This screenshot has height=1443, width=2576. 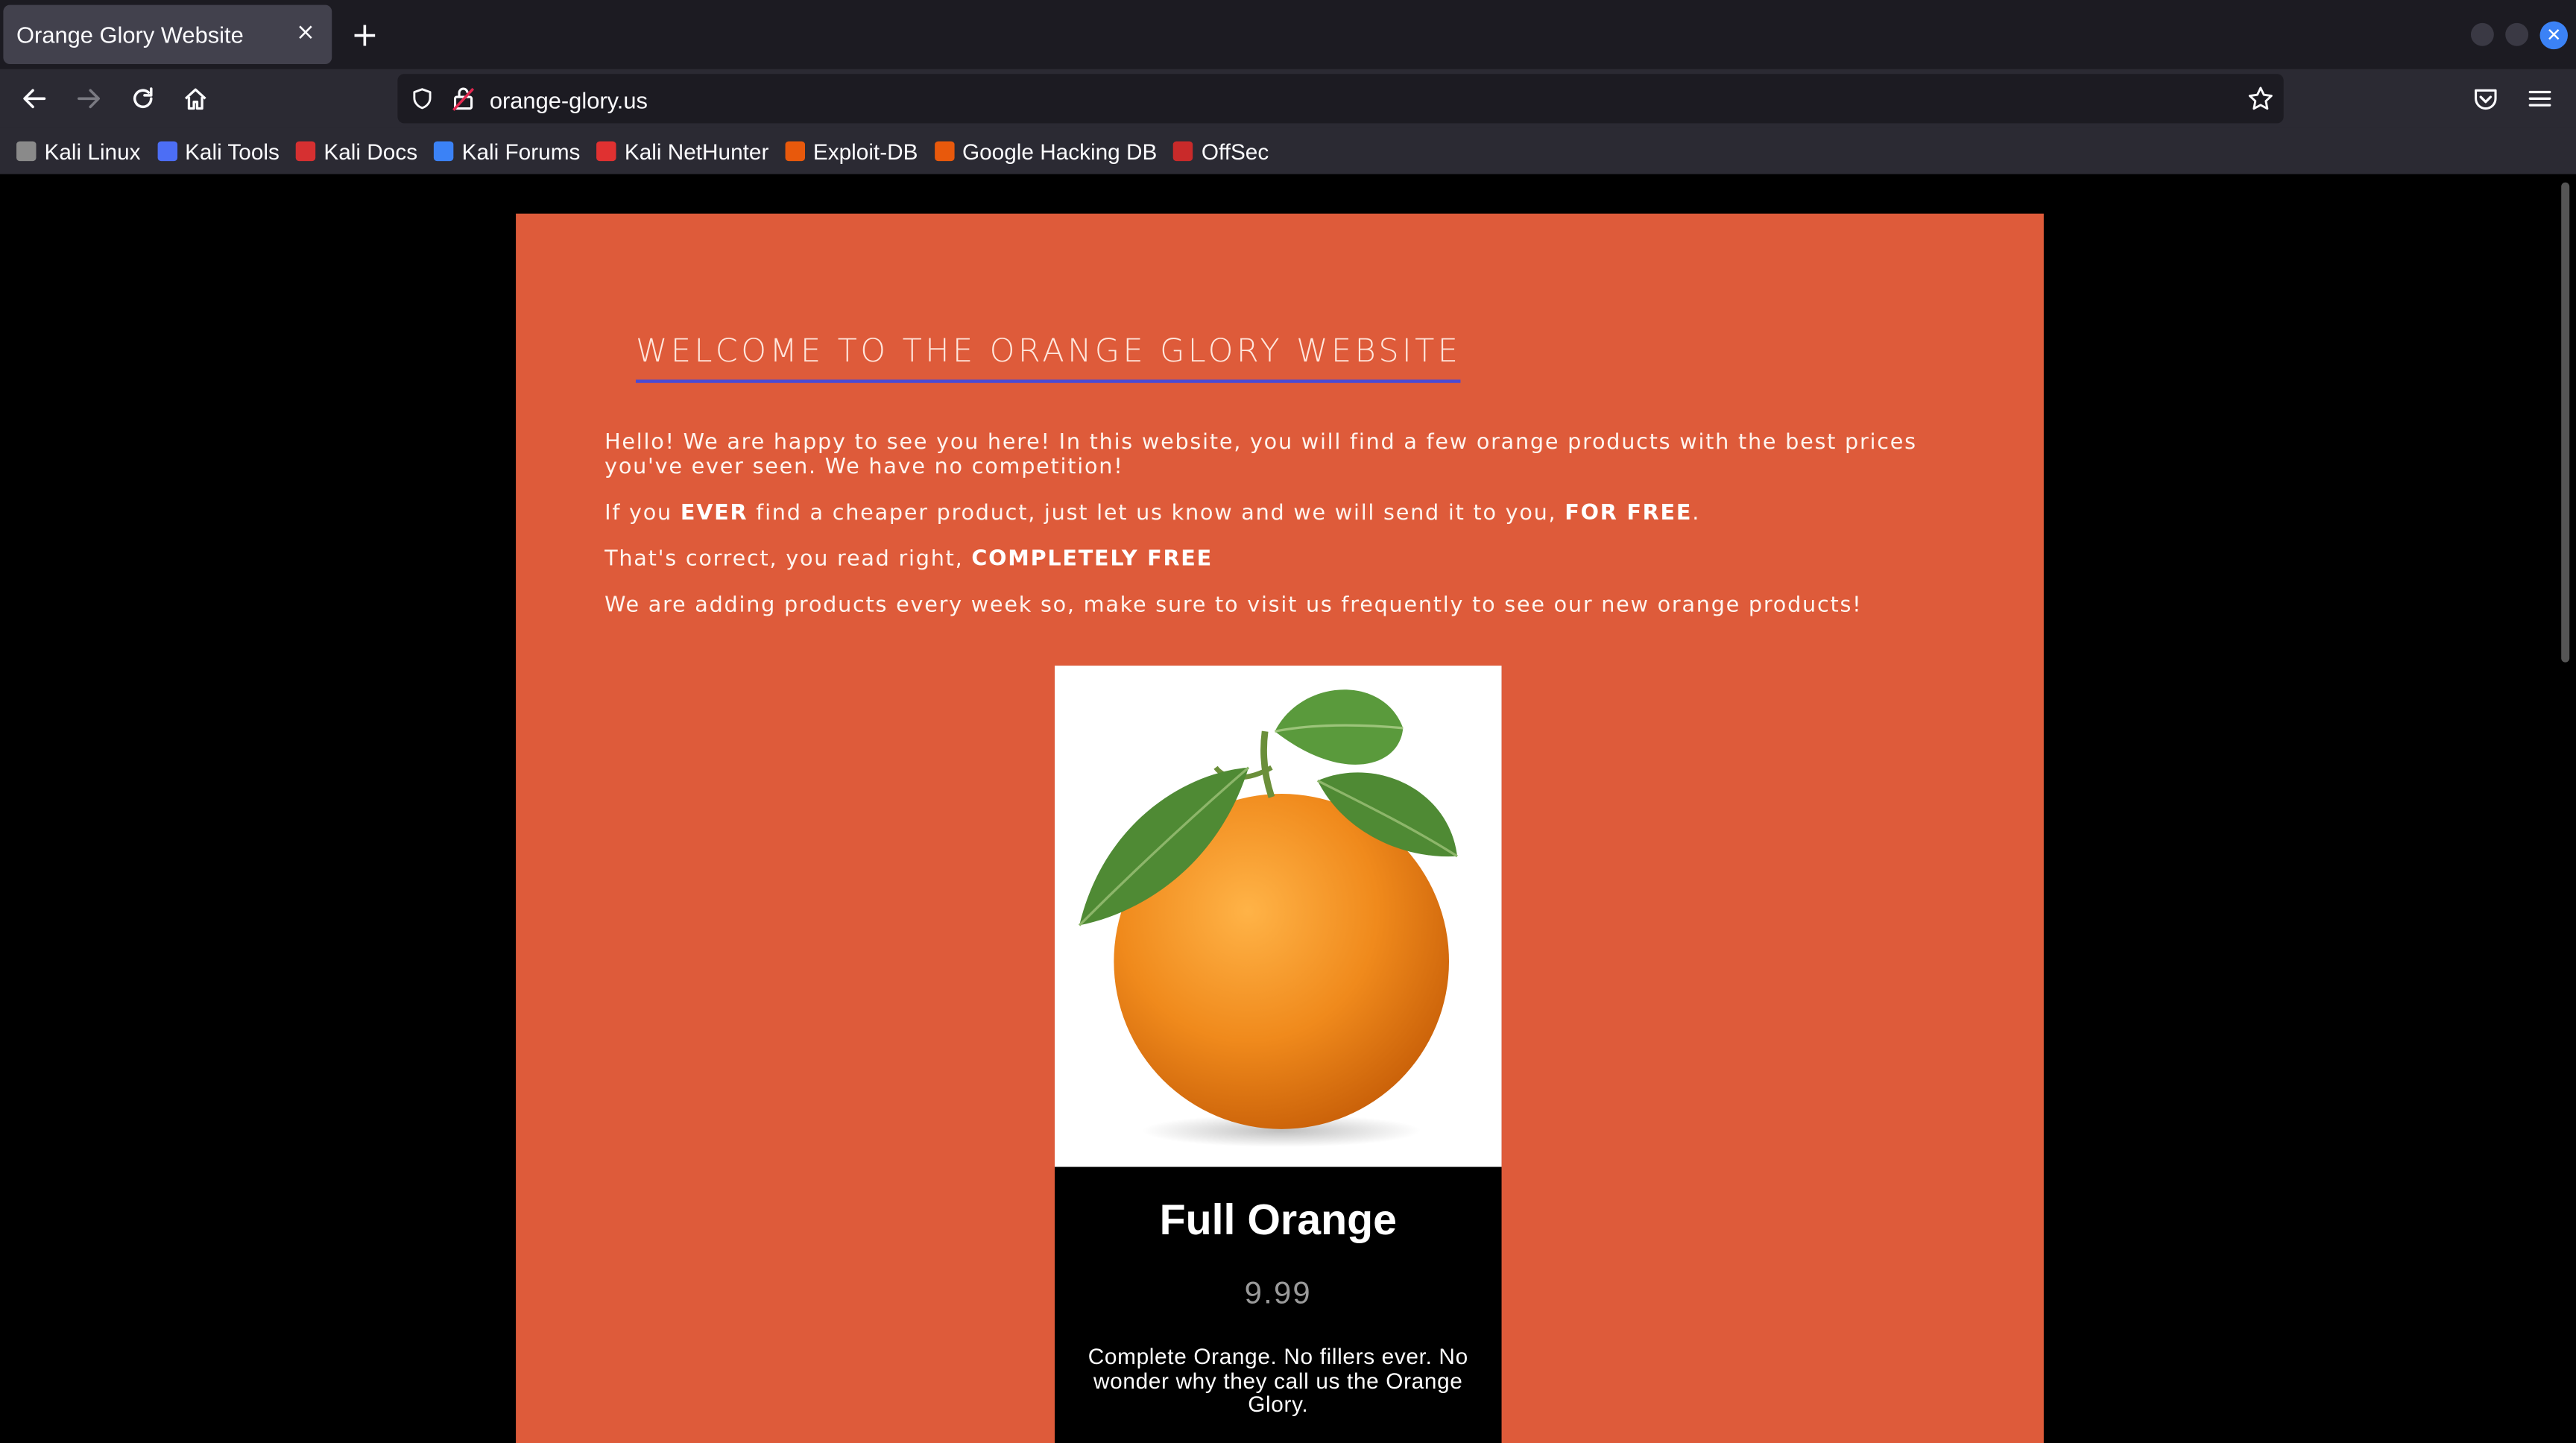 I want to click on bookmark-exploit-db: Exploit-DB, so click(x=852, y=151).